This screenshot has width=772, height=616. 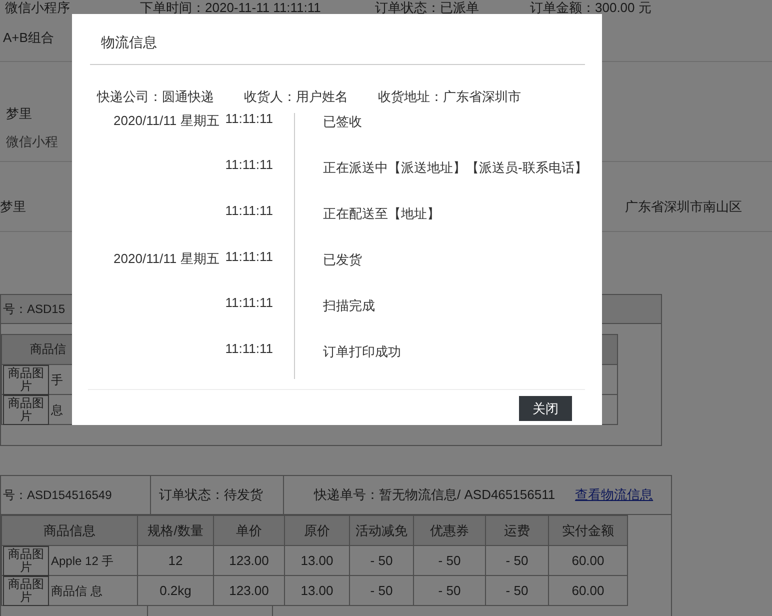 I want to click on bundle-name: A+B组合, so click(x=28, y=37).